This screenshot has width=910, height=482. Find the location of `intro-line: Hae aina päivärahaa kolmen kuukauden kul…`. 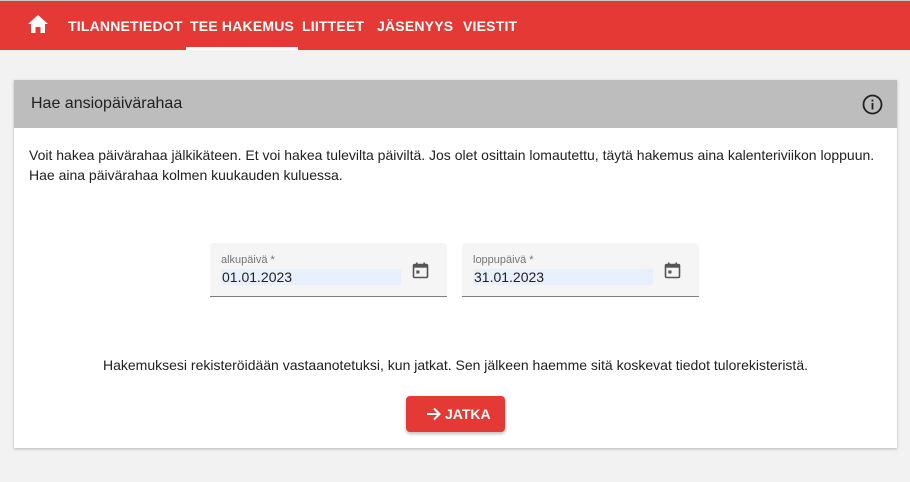

intro-line: Hae aina päivärahaa kolmen kuukauden kul… is located at coordinates (186, 175).